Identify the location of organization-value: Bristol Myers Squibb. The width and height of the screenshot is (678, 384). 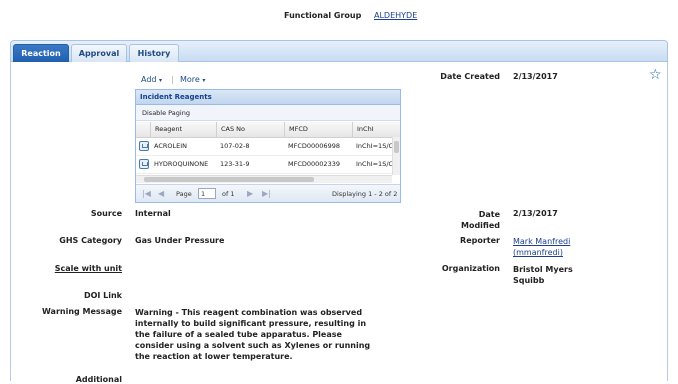
(543, 275).